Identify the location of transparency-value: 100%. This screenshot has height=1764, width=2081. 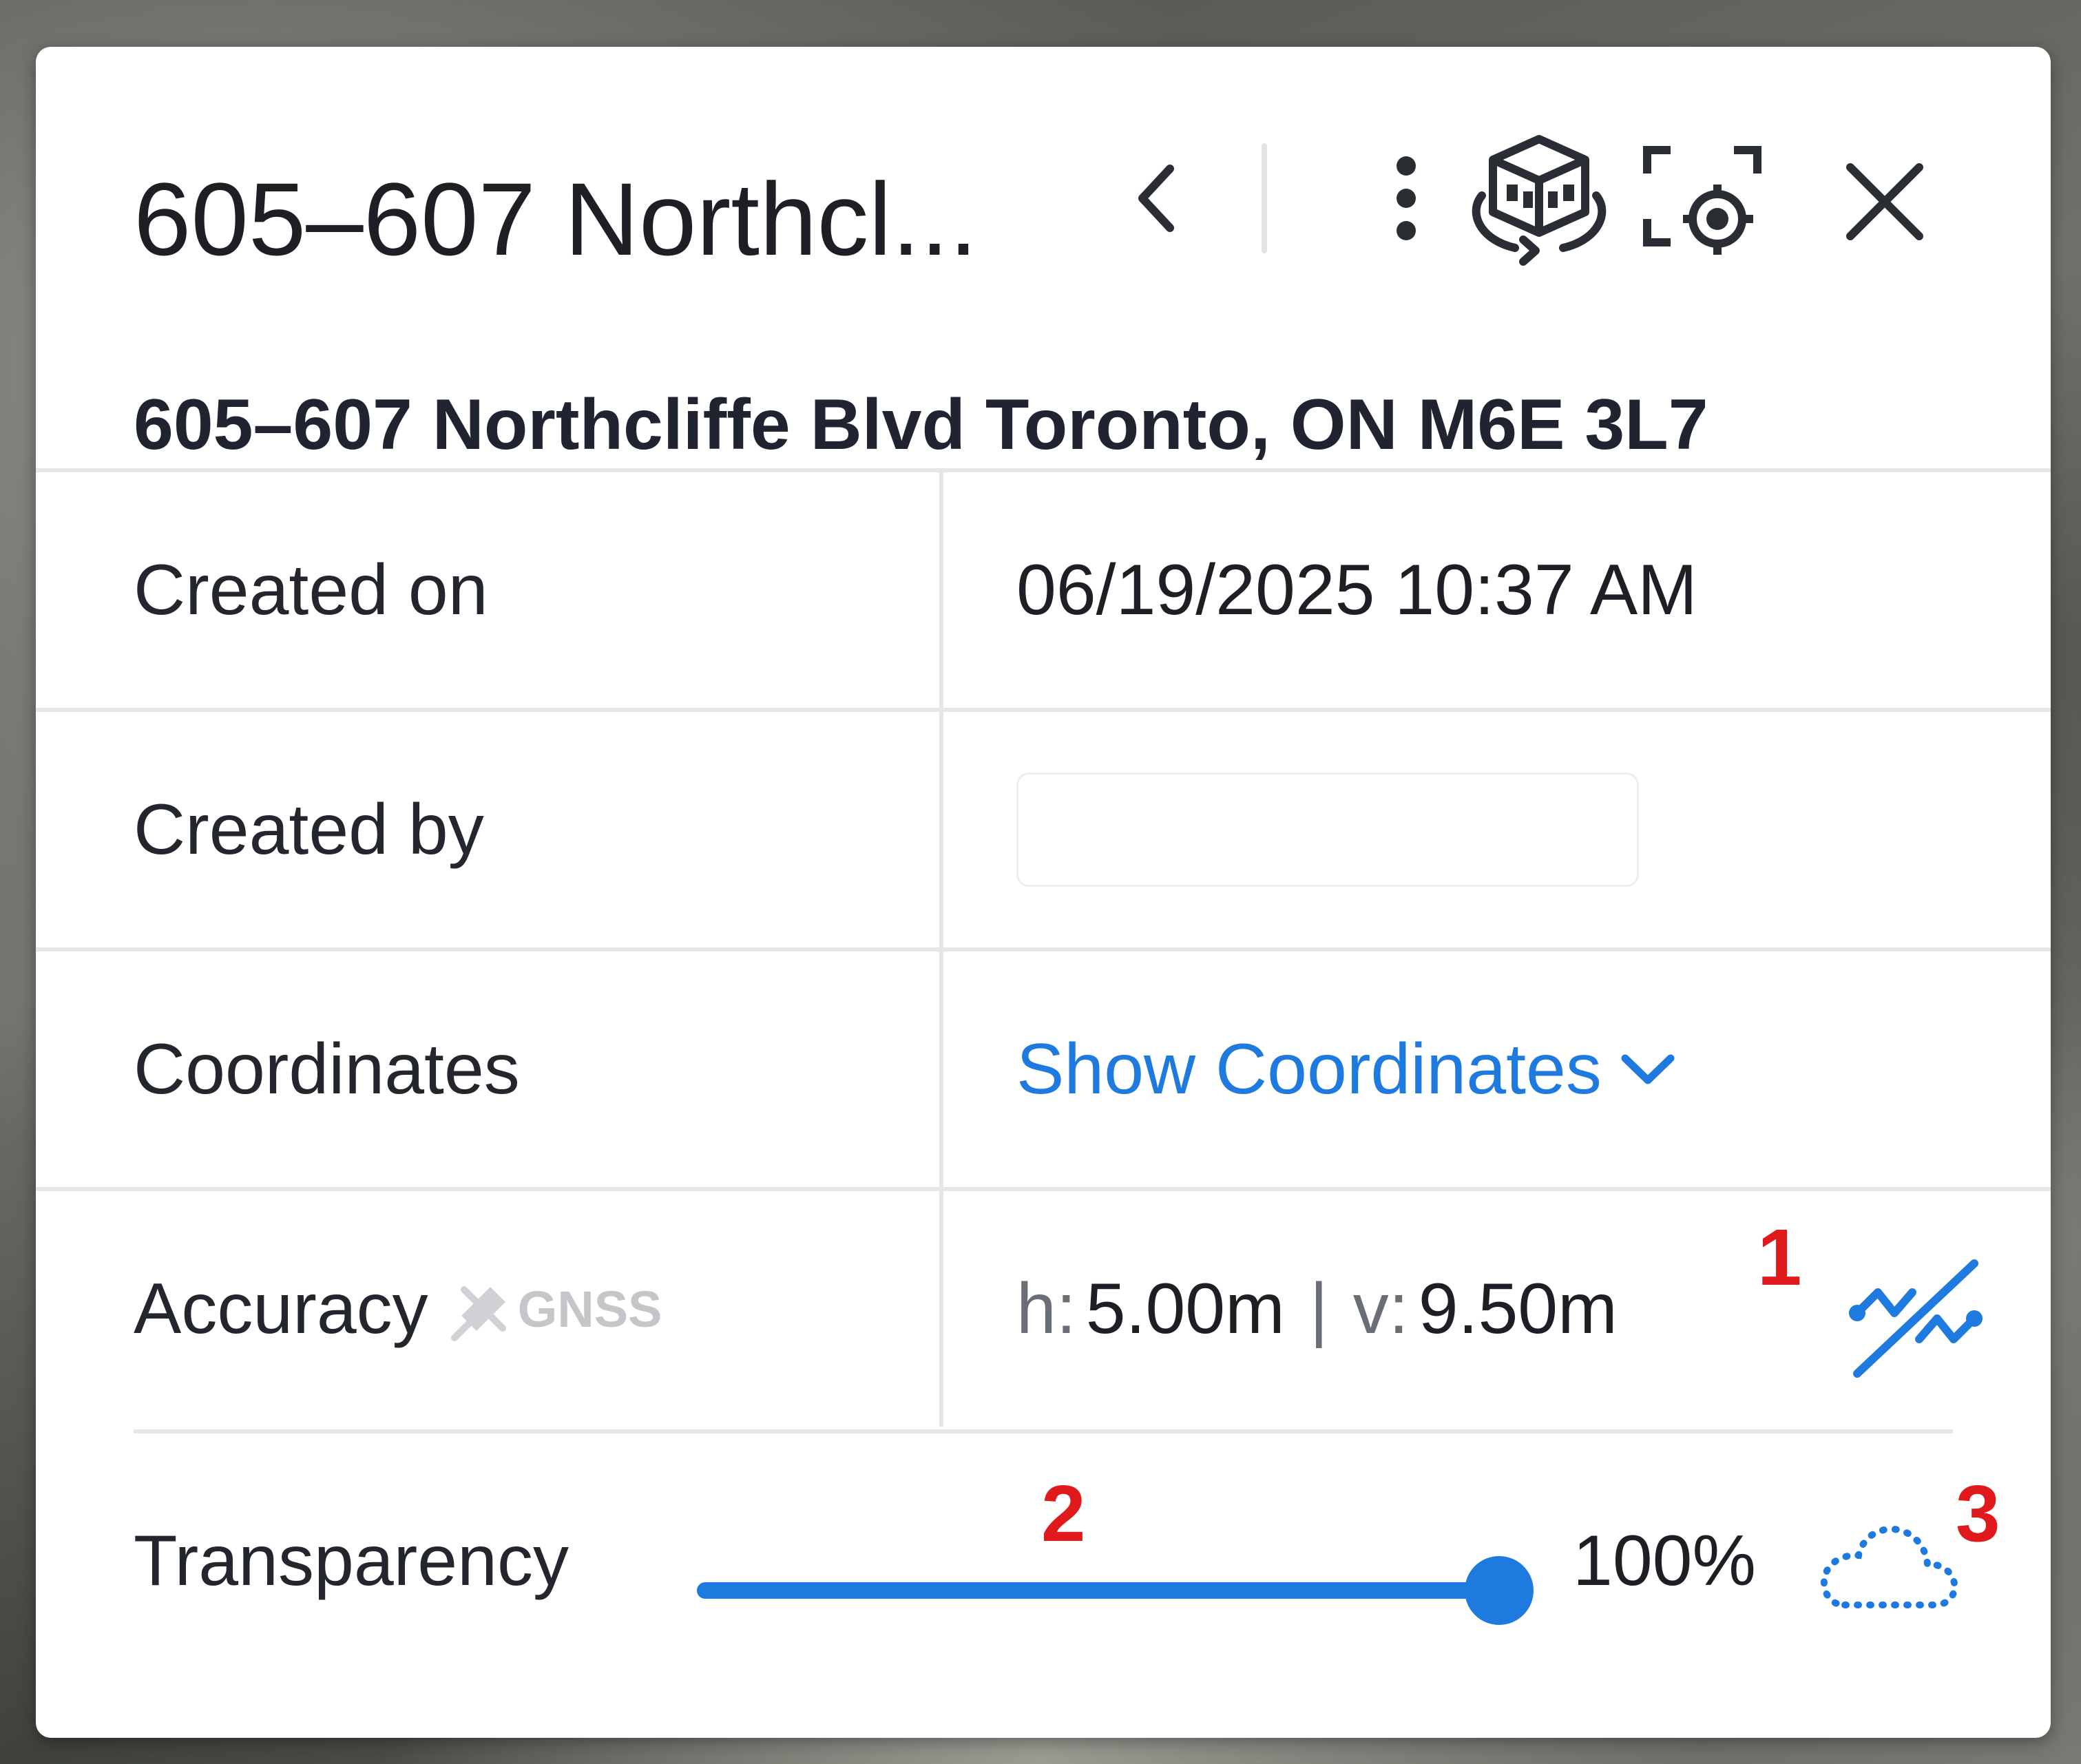
(1665, 1561).